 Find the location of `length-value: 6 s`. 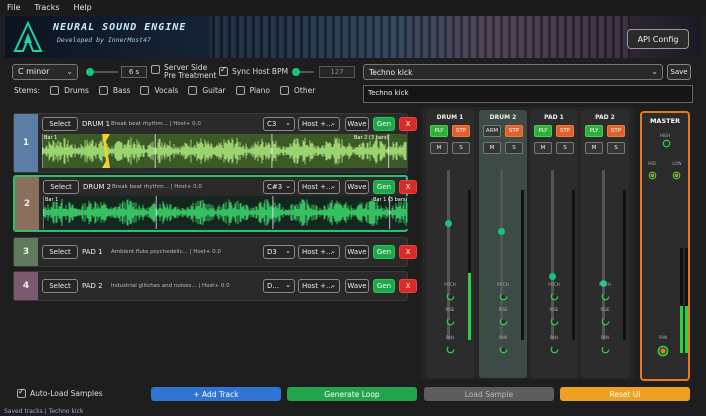

length-value: 6 s is located at coordinates (134, 72).